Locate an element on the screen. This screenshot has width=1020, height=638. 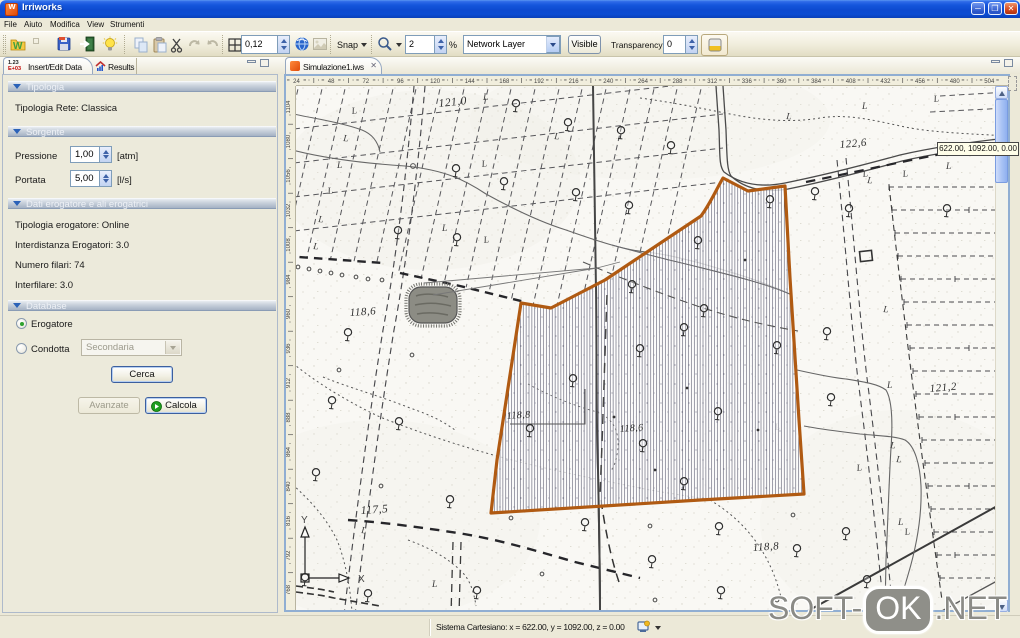
svg-text: W is located at coordinates (18, 46).